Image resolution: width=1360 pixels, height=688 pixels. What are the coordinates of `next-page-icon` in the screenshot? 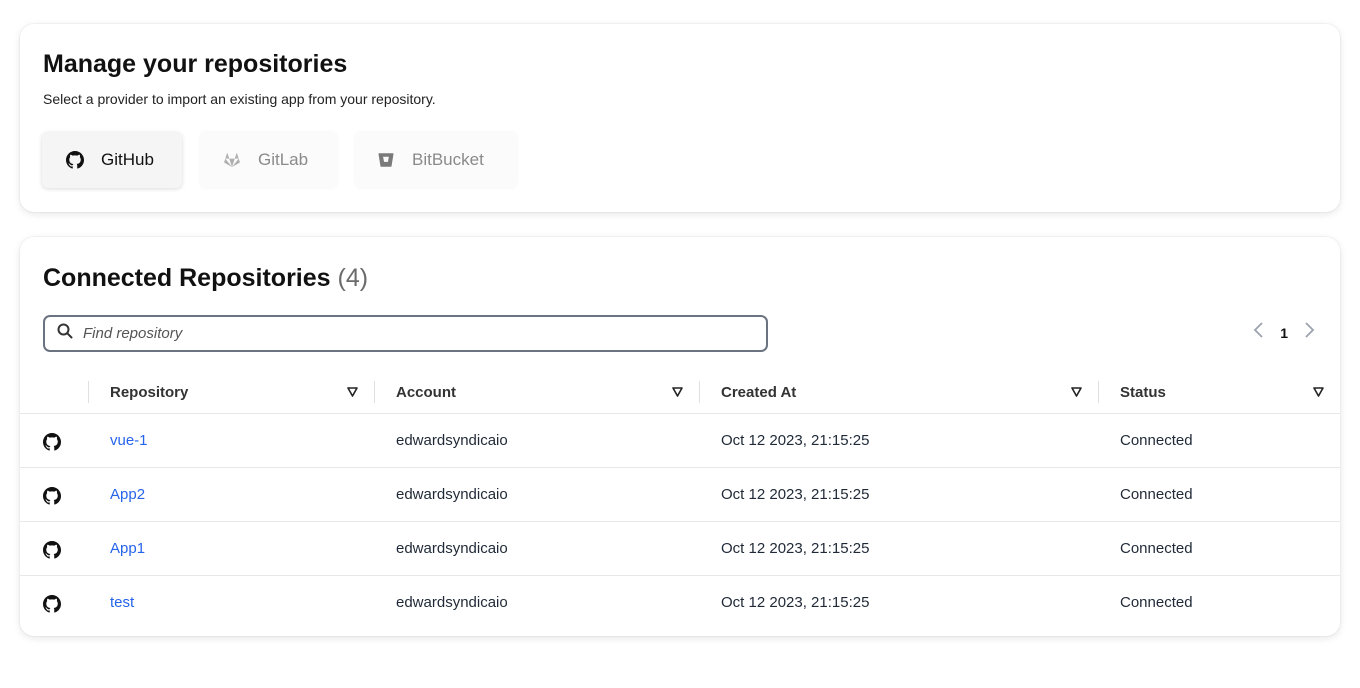 It's located at (1310, 332).